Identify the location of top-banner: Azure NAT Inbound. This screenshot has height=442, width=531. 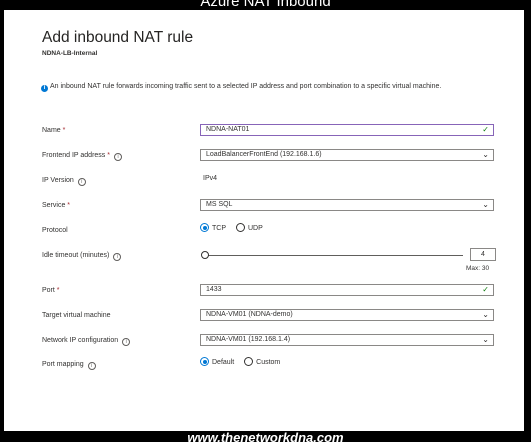
(265, 5).